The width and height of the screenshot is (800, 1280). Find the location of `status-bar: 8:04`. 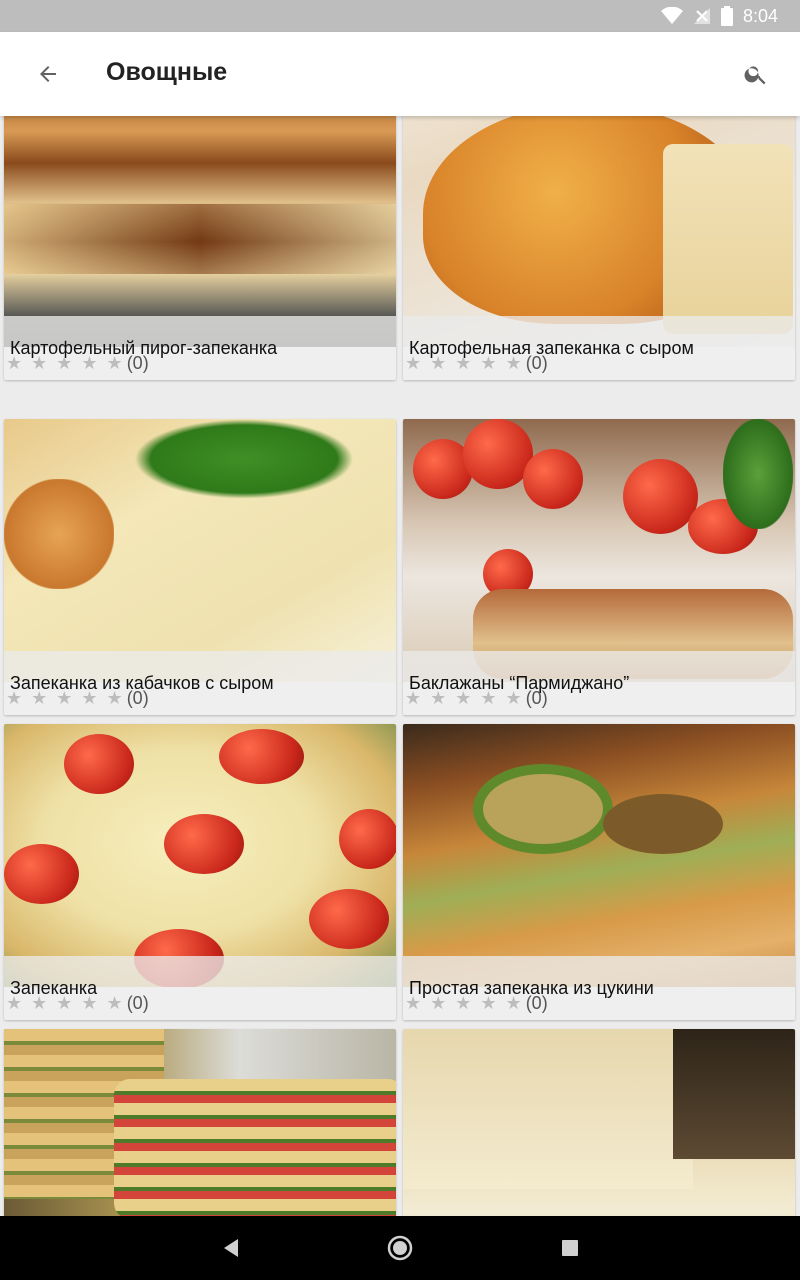

status-bar: 8:04 is located at coordinates (400, 16).